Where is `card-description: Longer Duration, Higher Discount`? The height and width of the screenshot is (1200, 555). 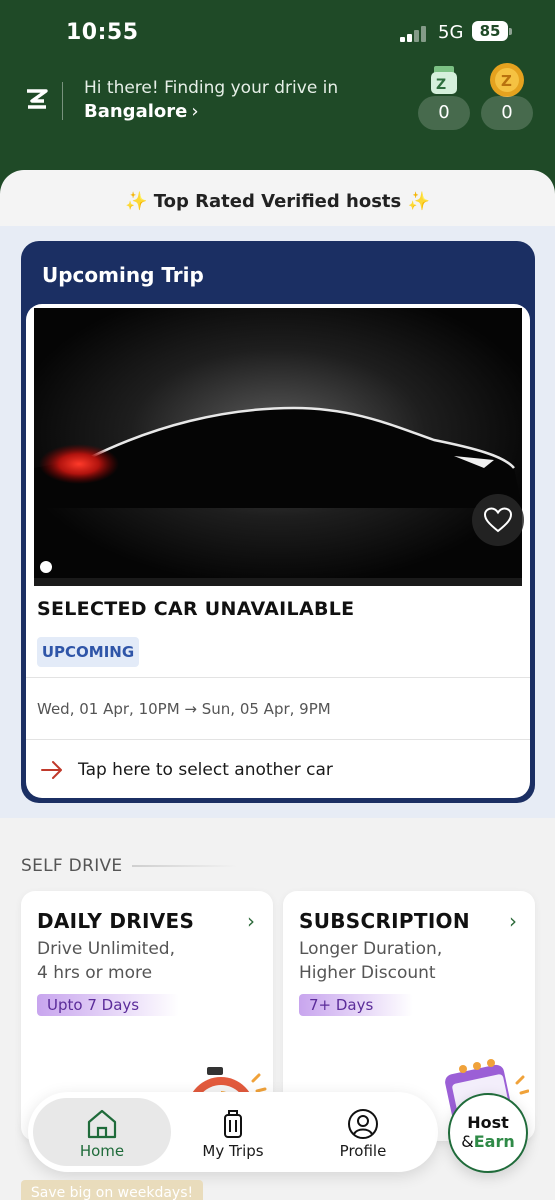
card-description: Longer Duration, Higher Discount is located at coordinates (399, 961).